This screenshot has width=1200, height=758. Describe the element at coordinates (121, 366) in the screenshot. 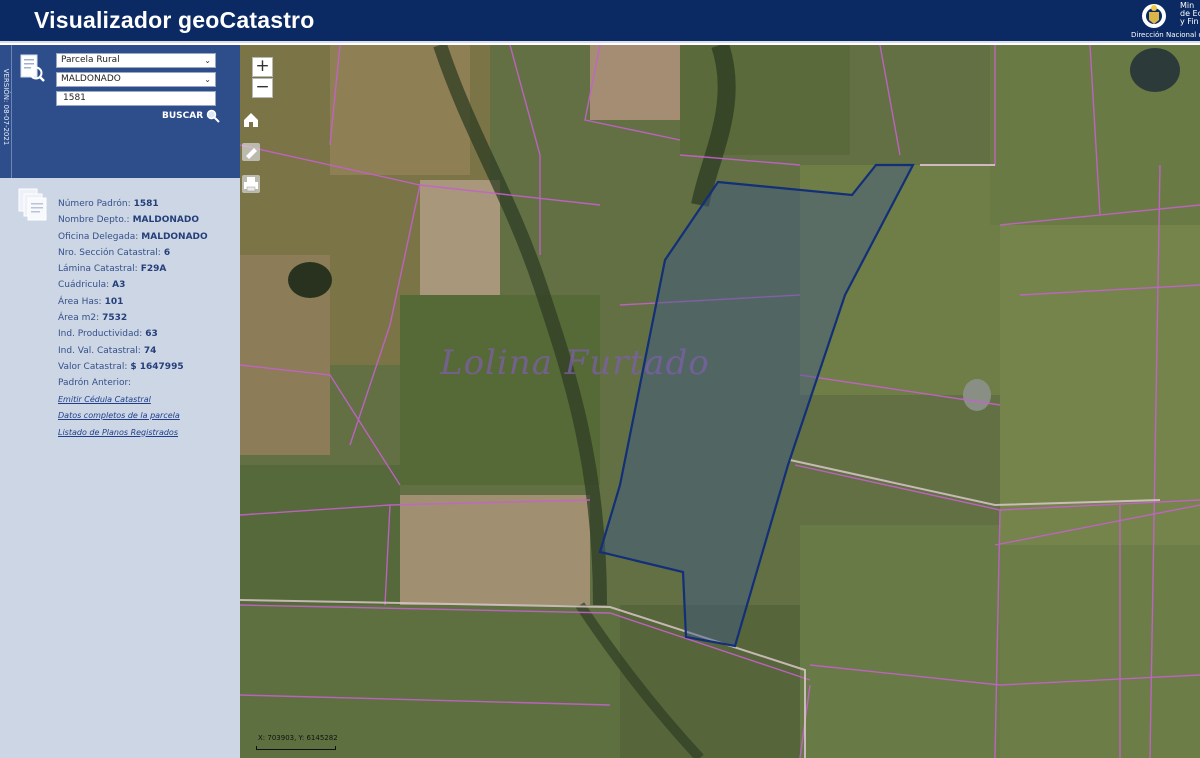

I see `info-row-valor: Valor Catastral: $ 1647995` at that location.